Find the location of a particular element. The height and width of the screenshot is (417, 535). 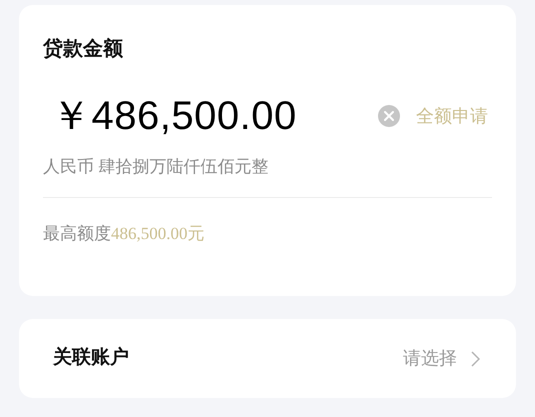

account-label: 关联账户 is located at coordinates (91, 358).